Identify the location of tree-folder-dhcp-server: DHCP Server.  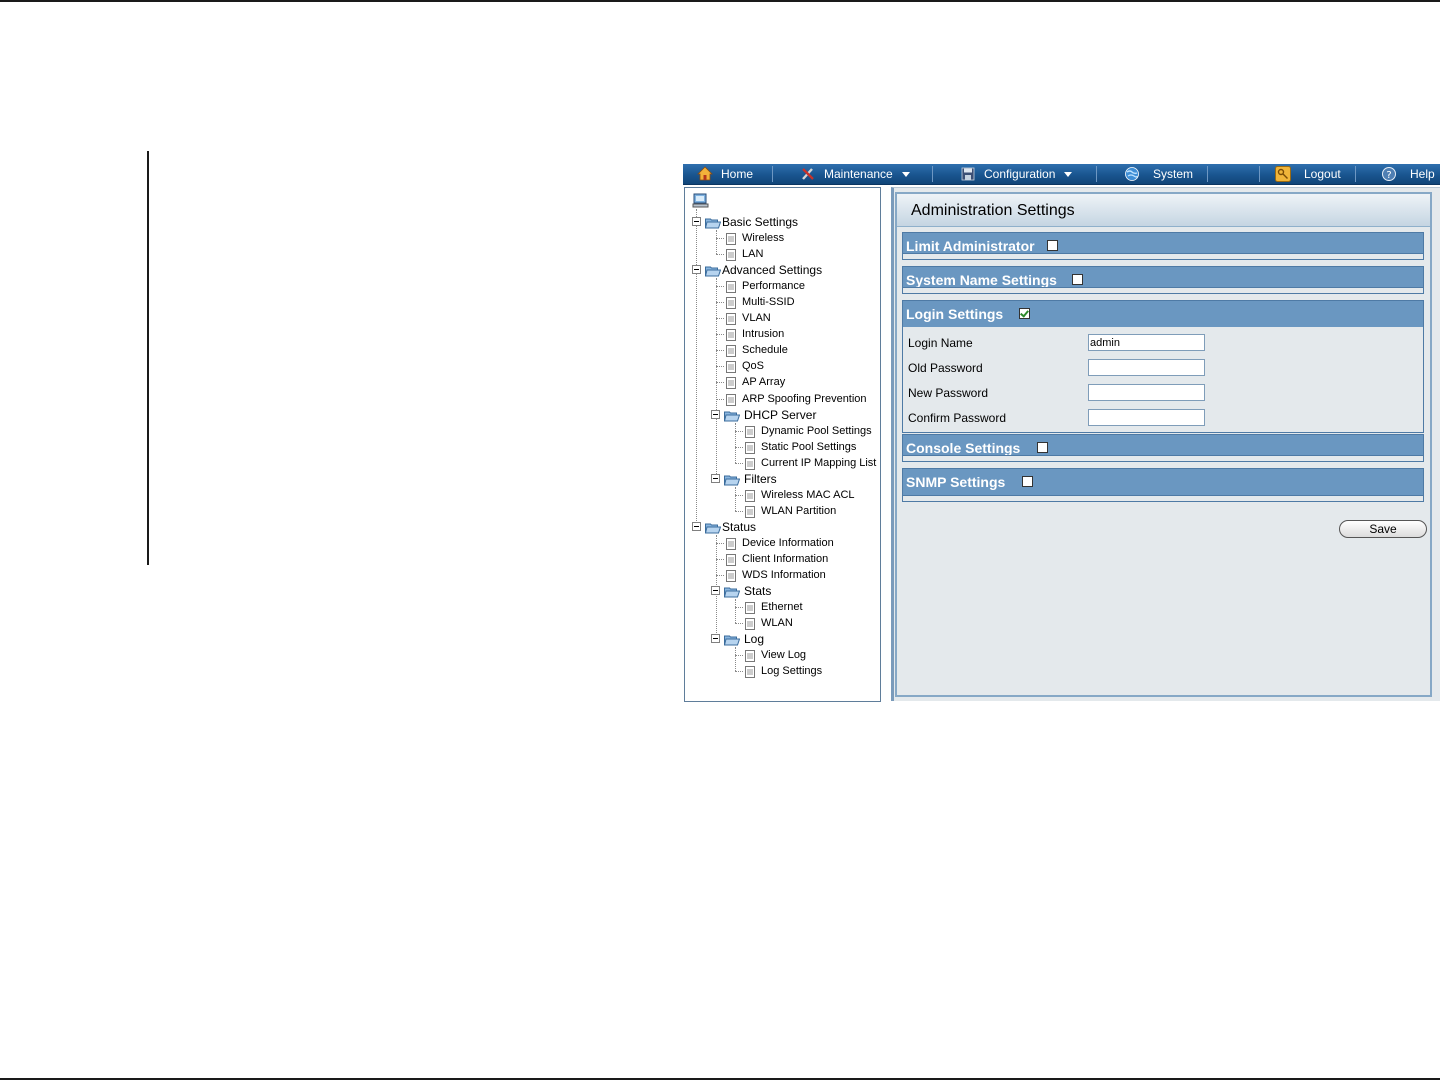
(769, 415).